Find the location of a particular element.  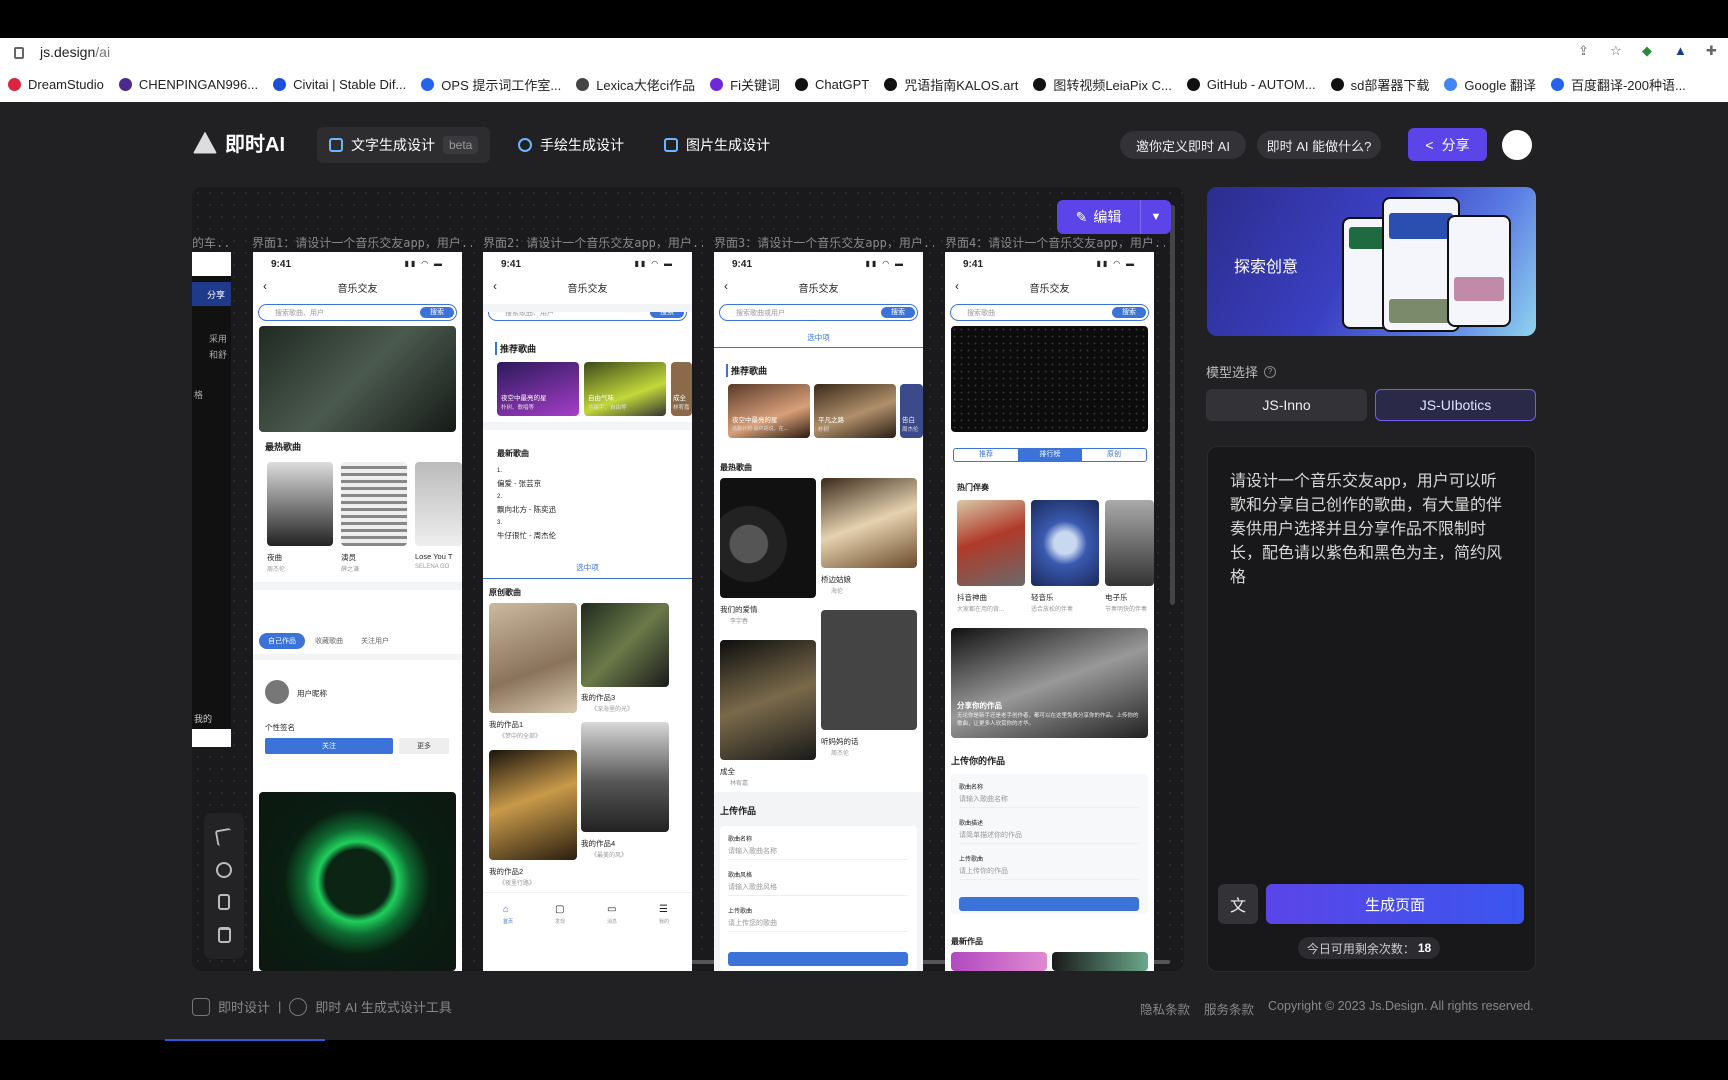

menu-icon: ☰ is located at coordinates (663, 909).